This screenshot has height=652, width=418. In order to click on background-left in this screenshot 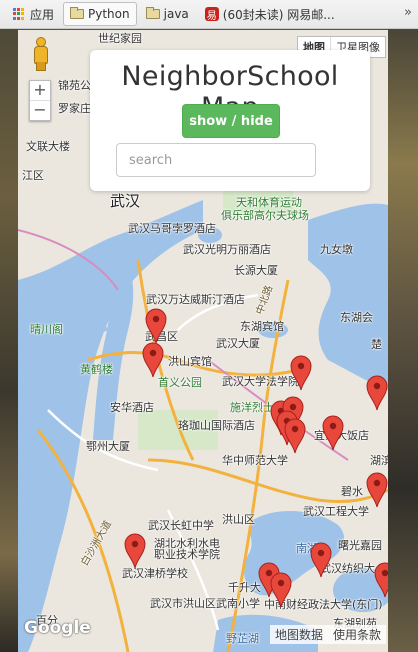, I will do `click(9, 326)`.